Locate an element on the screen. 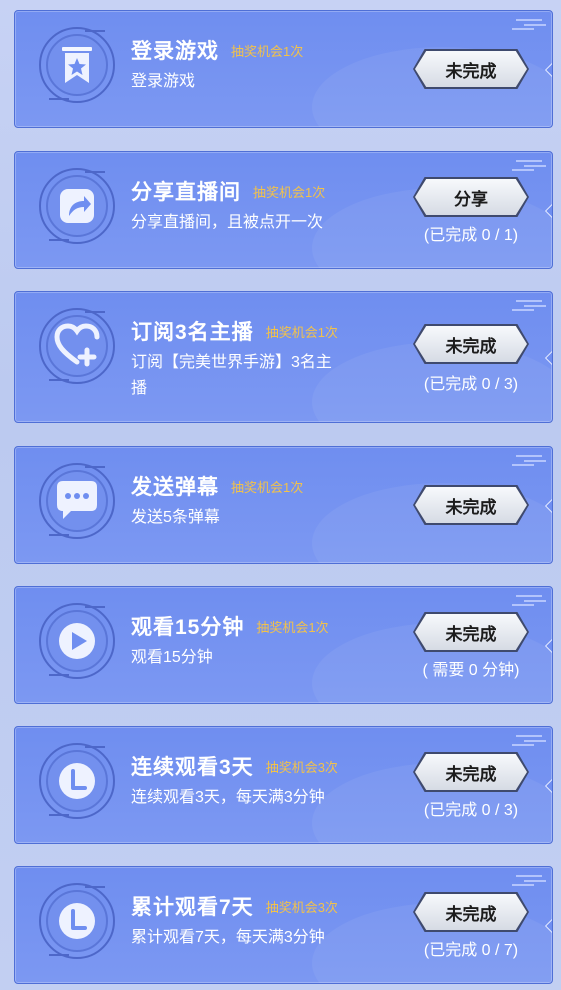  share-button: 分享 is located at coordinates (471, 197).